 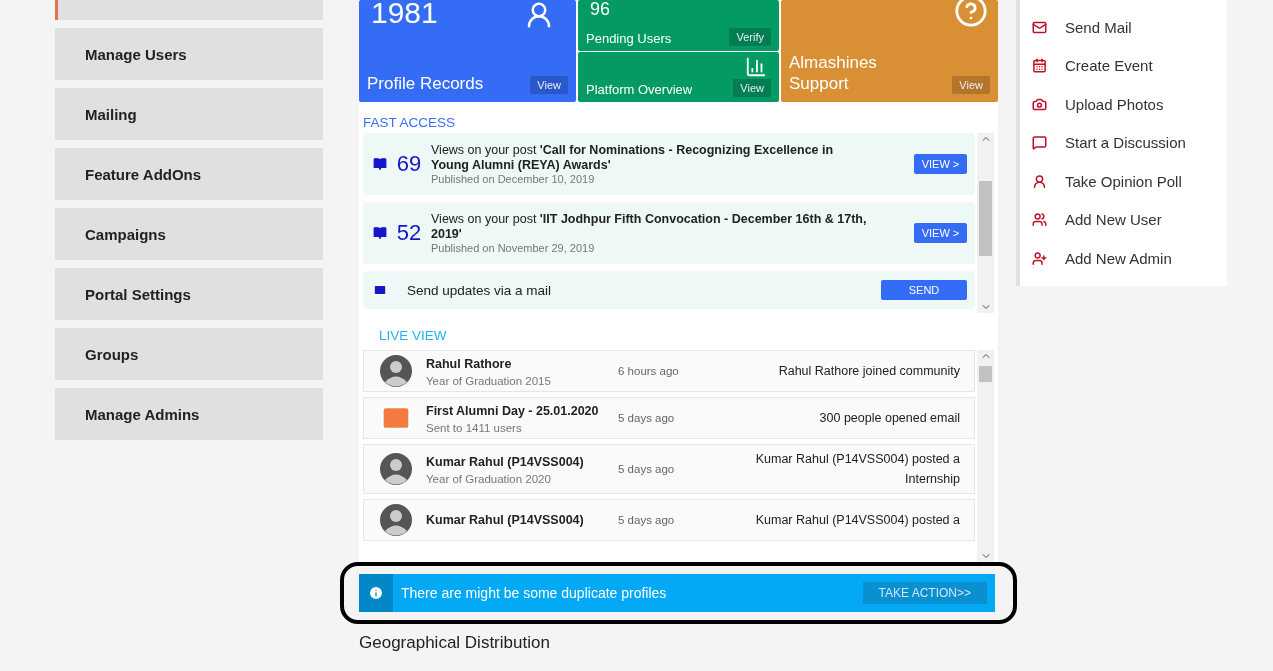 I want to click on quick-action-link: Take Opinion Poll, so click(x=1127, y=181).